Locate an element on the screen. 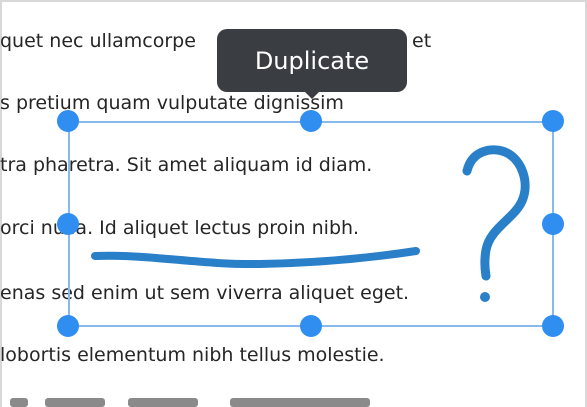 The image size is (587, 407). duplicate-button-label: Duplicate is located at coordinates (312, 60).